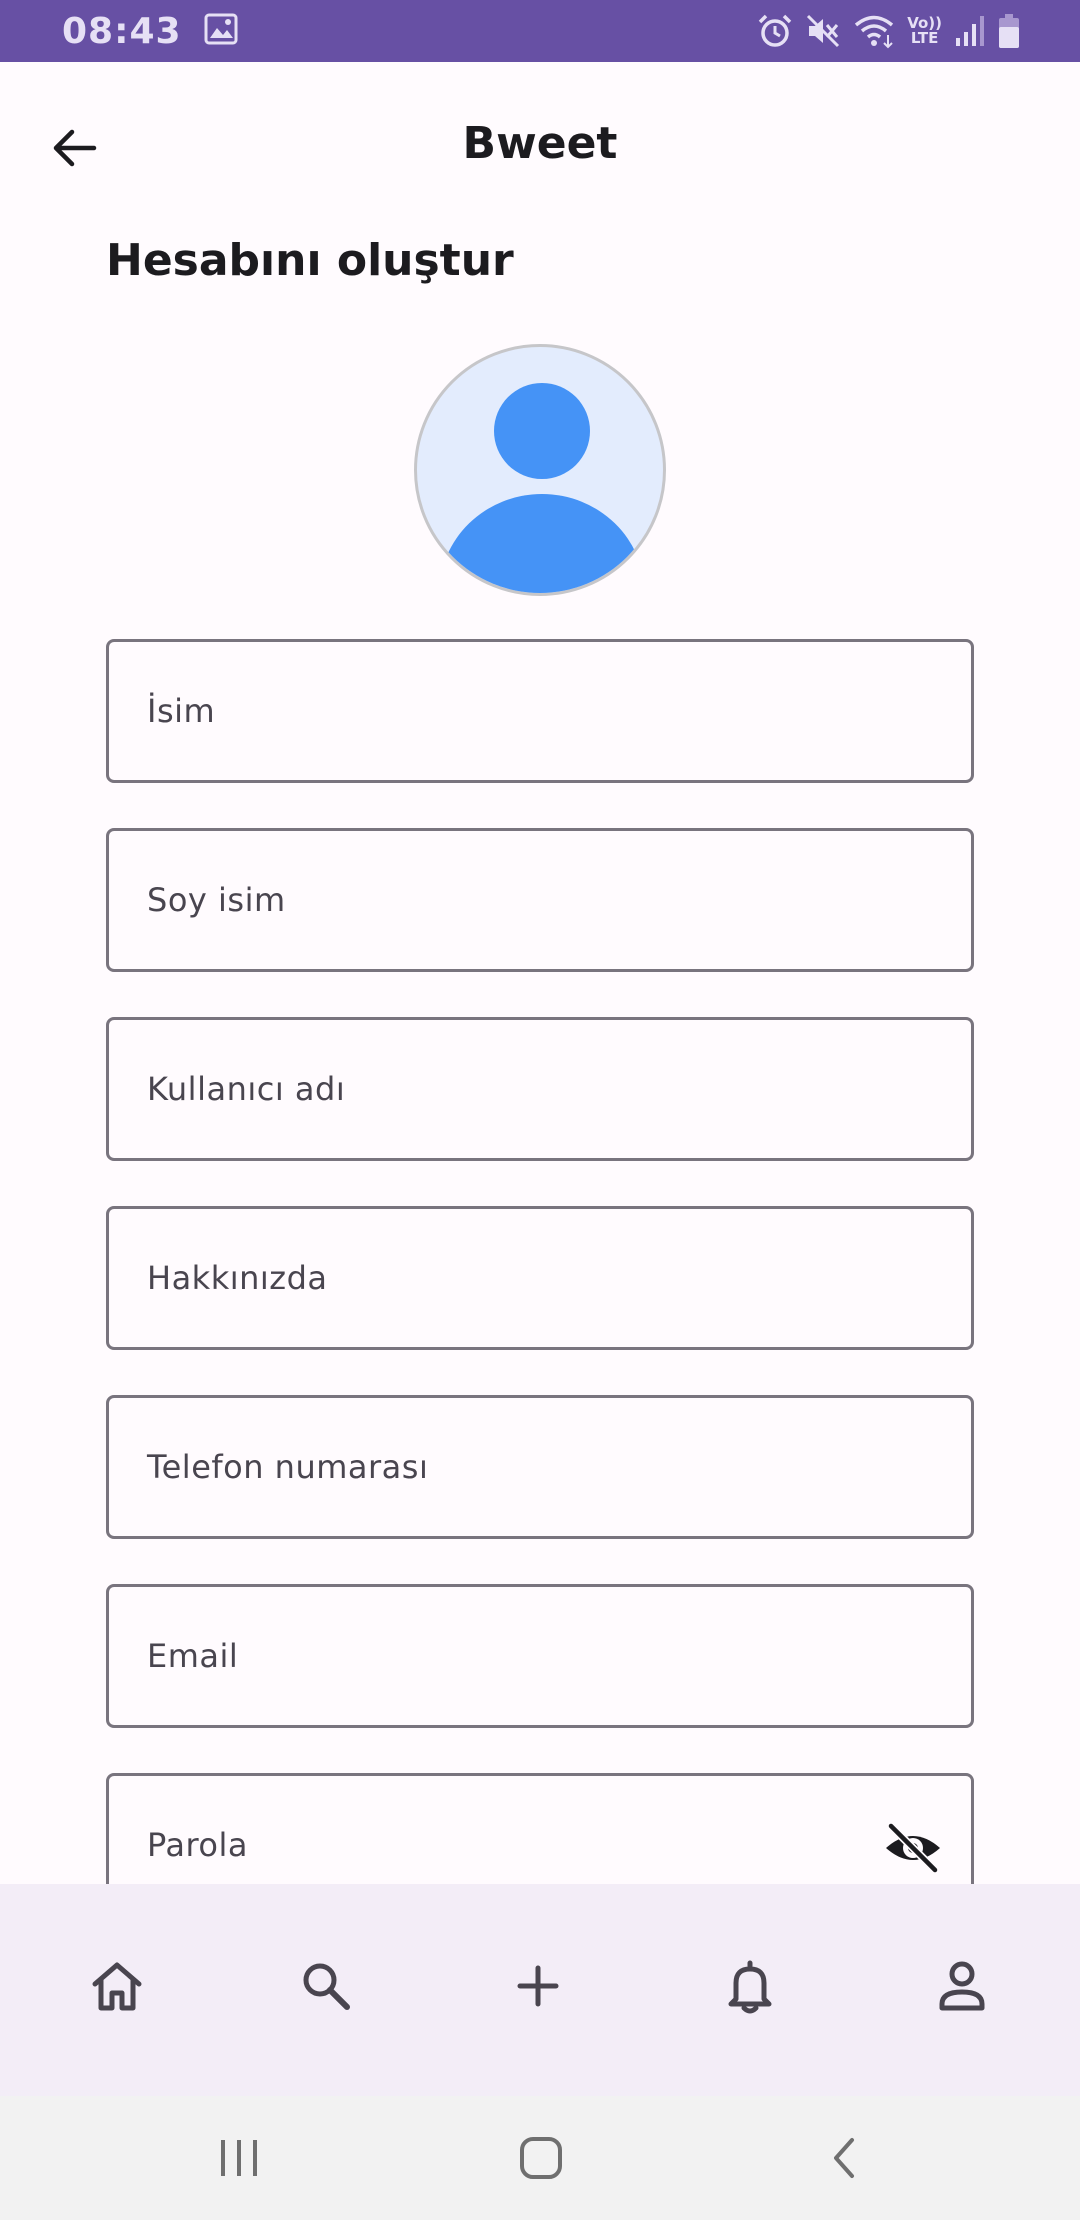  I want to click on home-circle-icon, so click(541, 2158).